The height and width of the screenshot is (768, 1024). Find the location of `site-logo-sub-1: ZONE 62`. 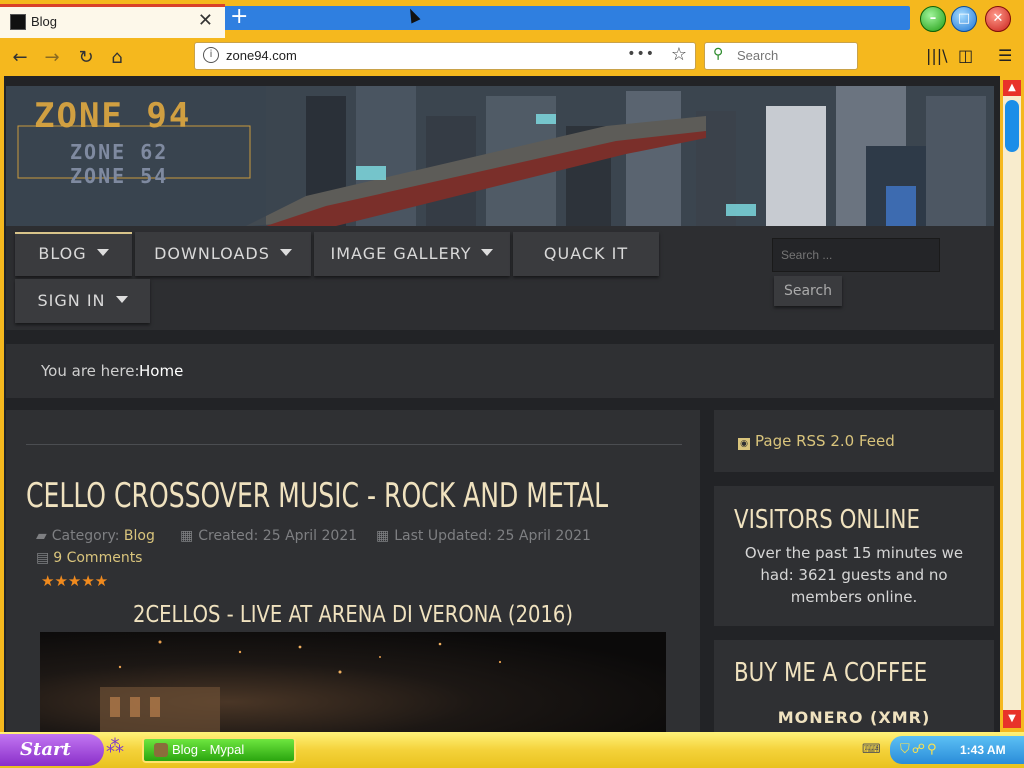

site-logo-sub-1: ZONE 62 is located at coordinates (119, 152).